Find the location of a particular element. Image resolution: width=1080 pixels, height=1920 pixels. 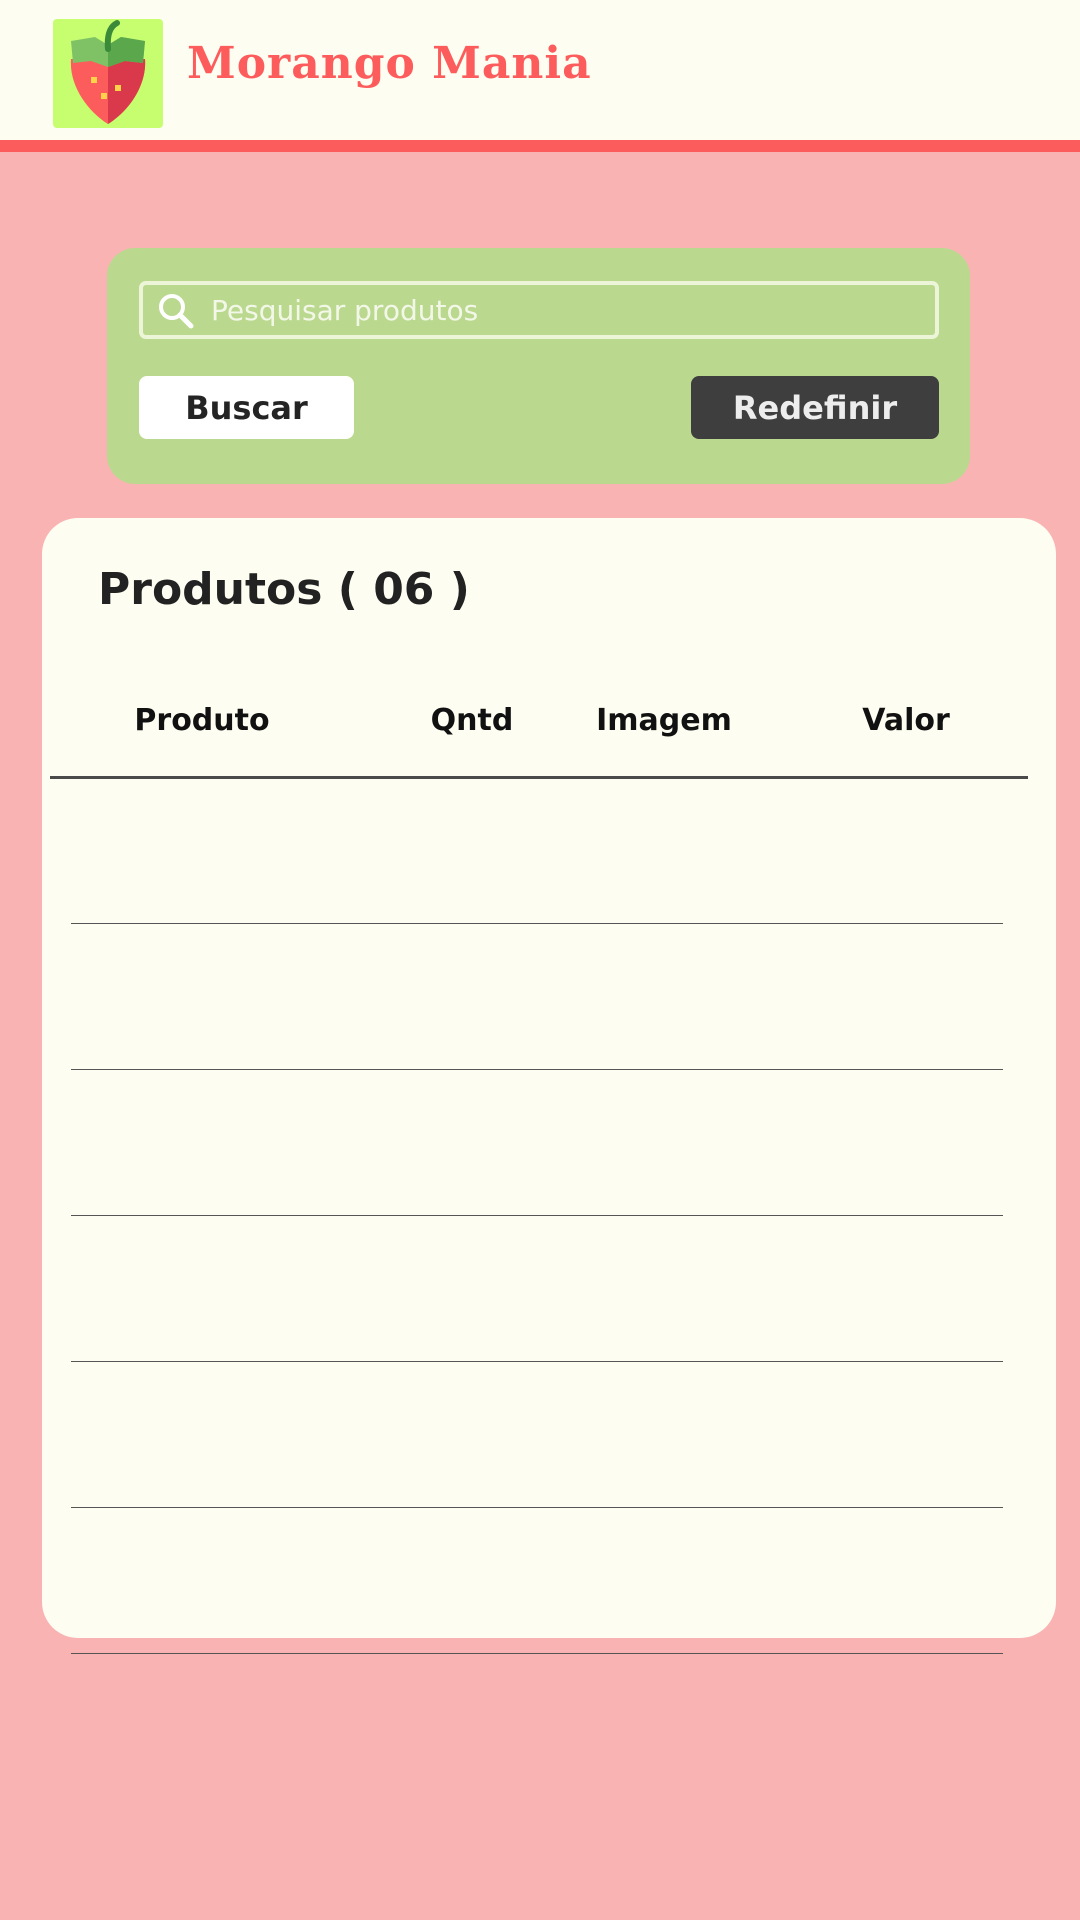

strawberry-icon is located at coordinates (108, 72).